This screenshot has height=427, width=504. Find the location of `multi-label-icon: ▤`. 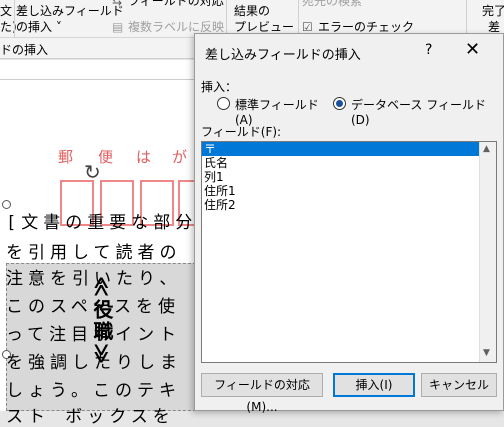

multi-label-icon: ▤ is located at coordinates (118, 27).